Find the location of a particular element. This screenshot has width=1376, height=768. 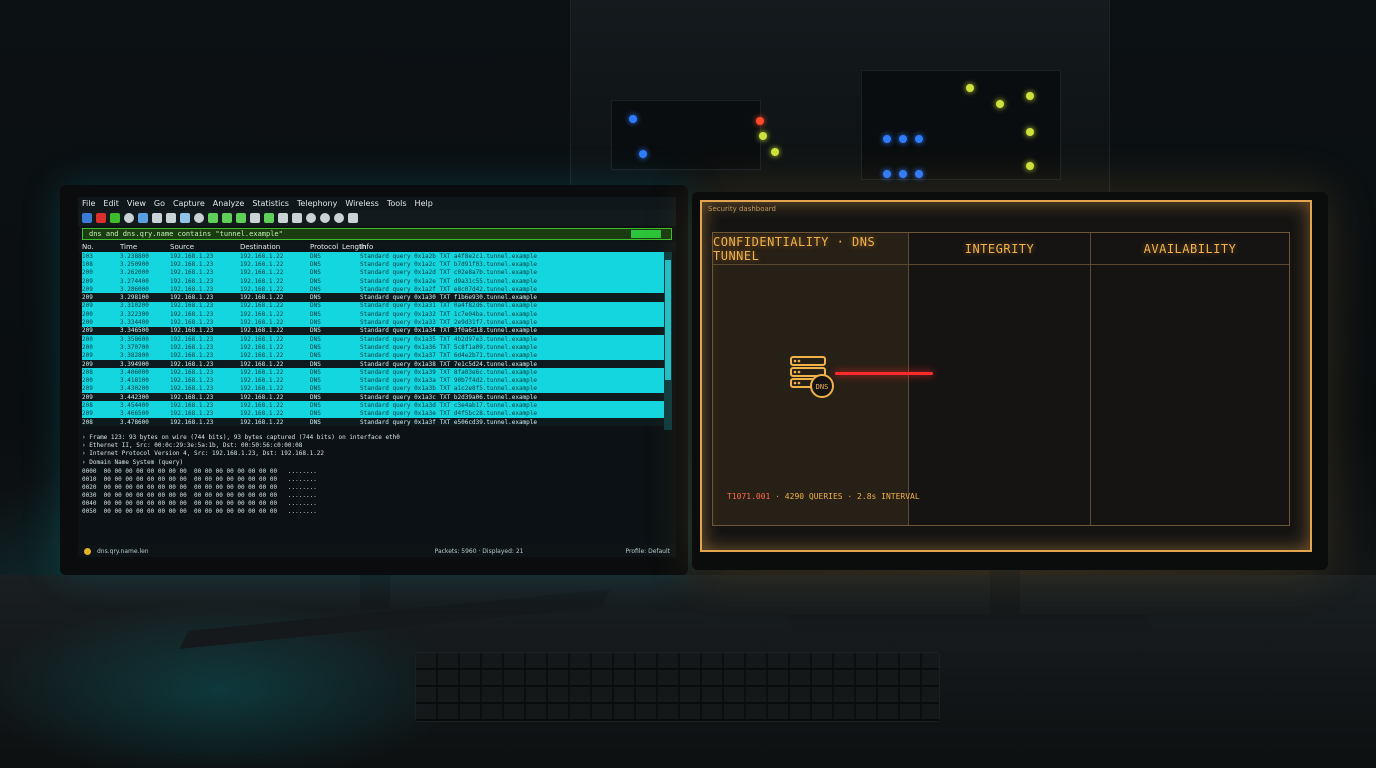

menu-telephony: Telephony is located at coordinates (317, 203).